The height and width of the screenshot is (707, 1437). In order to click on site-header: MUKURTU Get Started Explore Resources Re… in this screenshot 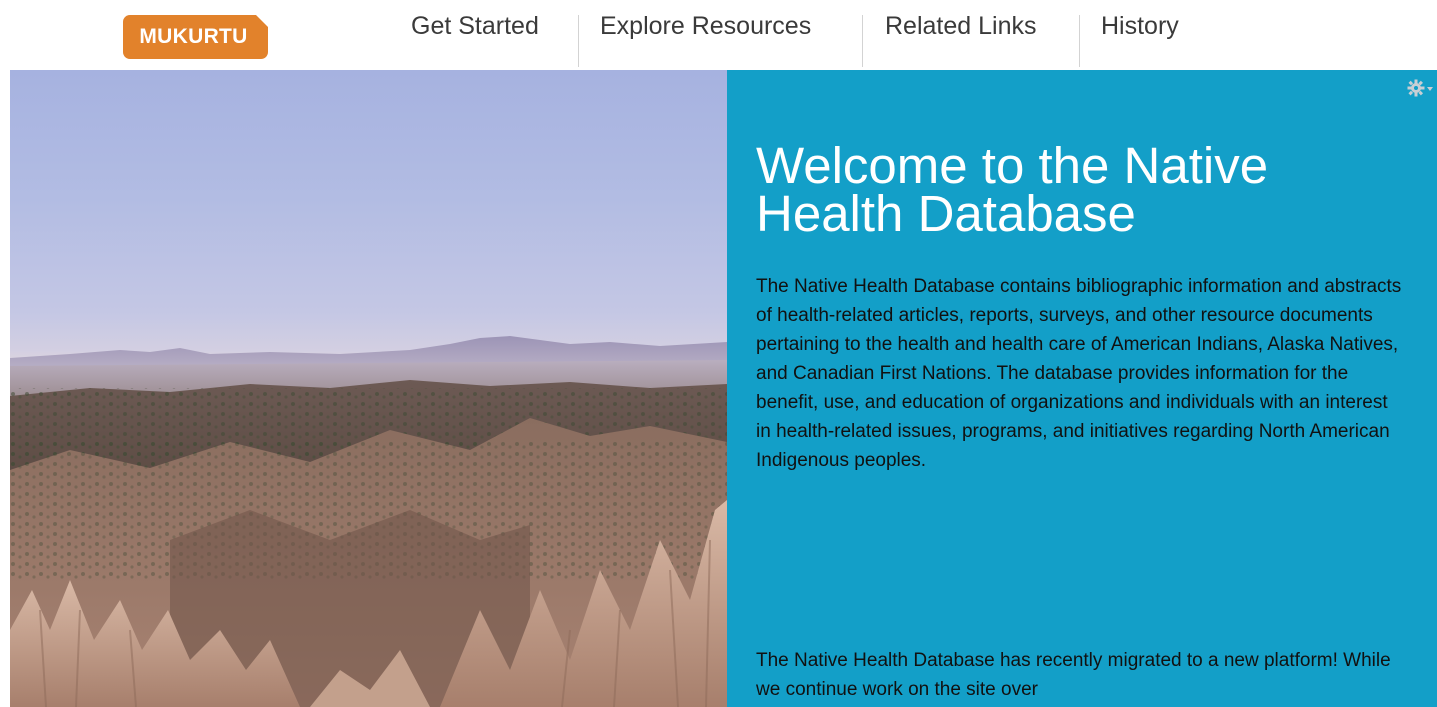, I will do `click(718, 35)`.